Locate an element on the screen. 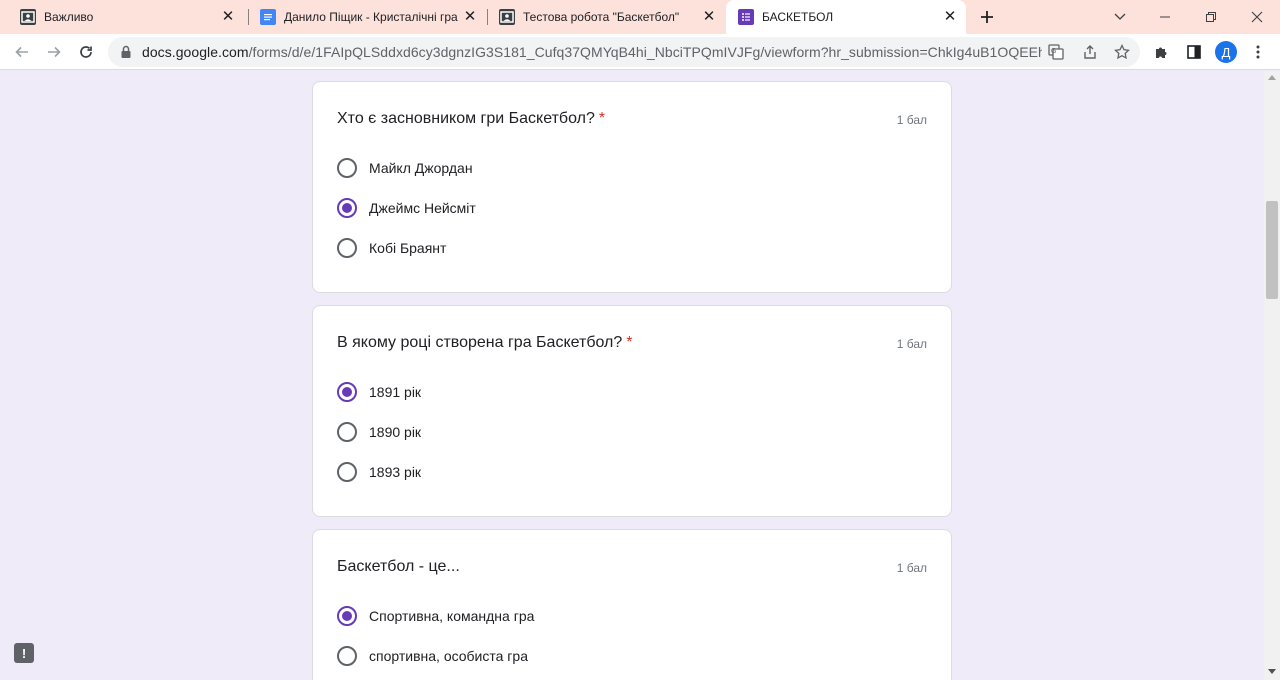  radio-option: спортивна, особиста гра is located at coordinates (432, 656).